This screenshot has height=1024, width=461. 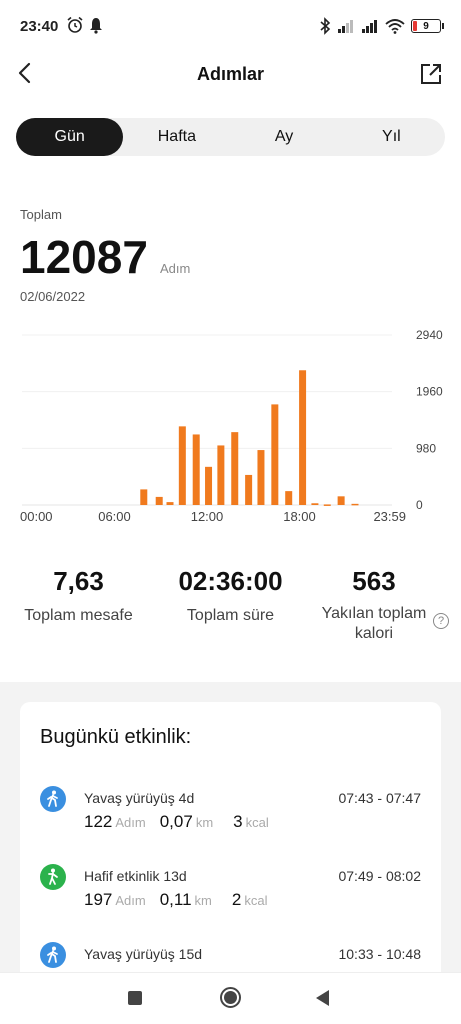 I want to click on page-title: Adımlar, so click(x=230, y=74).